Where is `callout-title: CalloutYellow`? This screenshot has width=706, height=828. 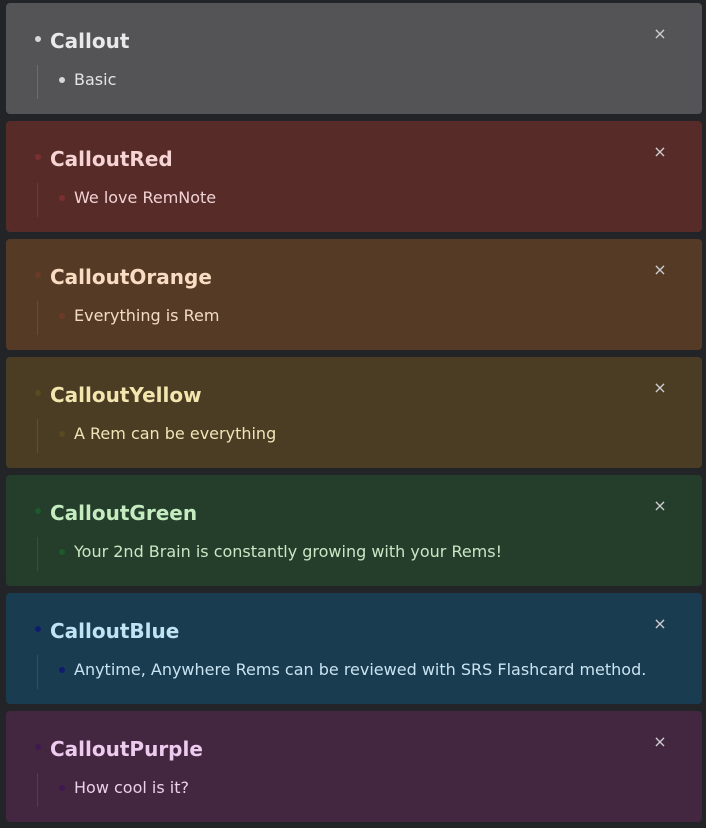 callout-title: CalloutYellow is located at coordinates (126, 395).